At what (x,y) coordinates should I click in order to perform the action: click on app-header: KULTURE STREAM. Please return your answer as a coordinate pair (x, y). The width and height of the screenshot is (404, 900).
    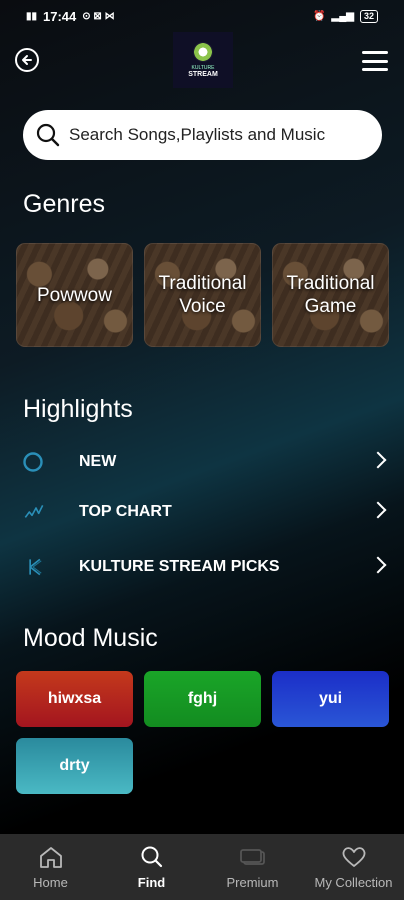
    Looking at the image, I should click on (202, 61).